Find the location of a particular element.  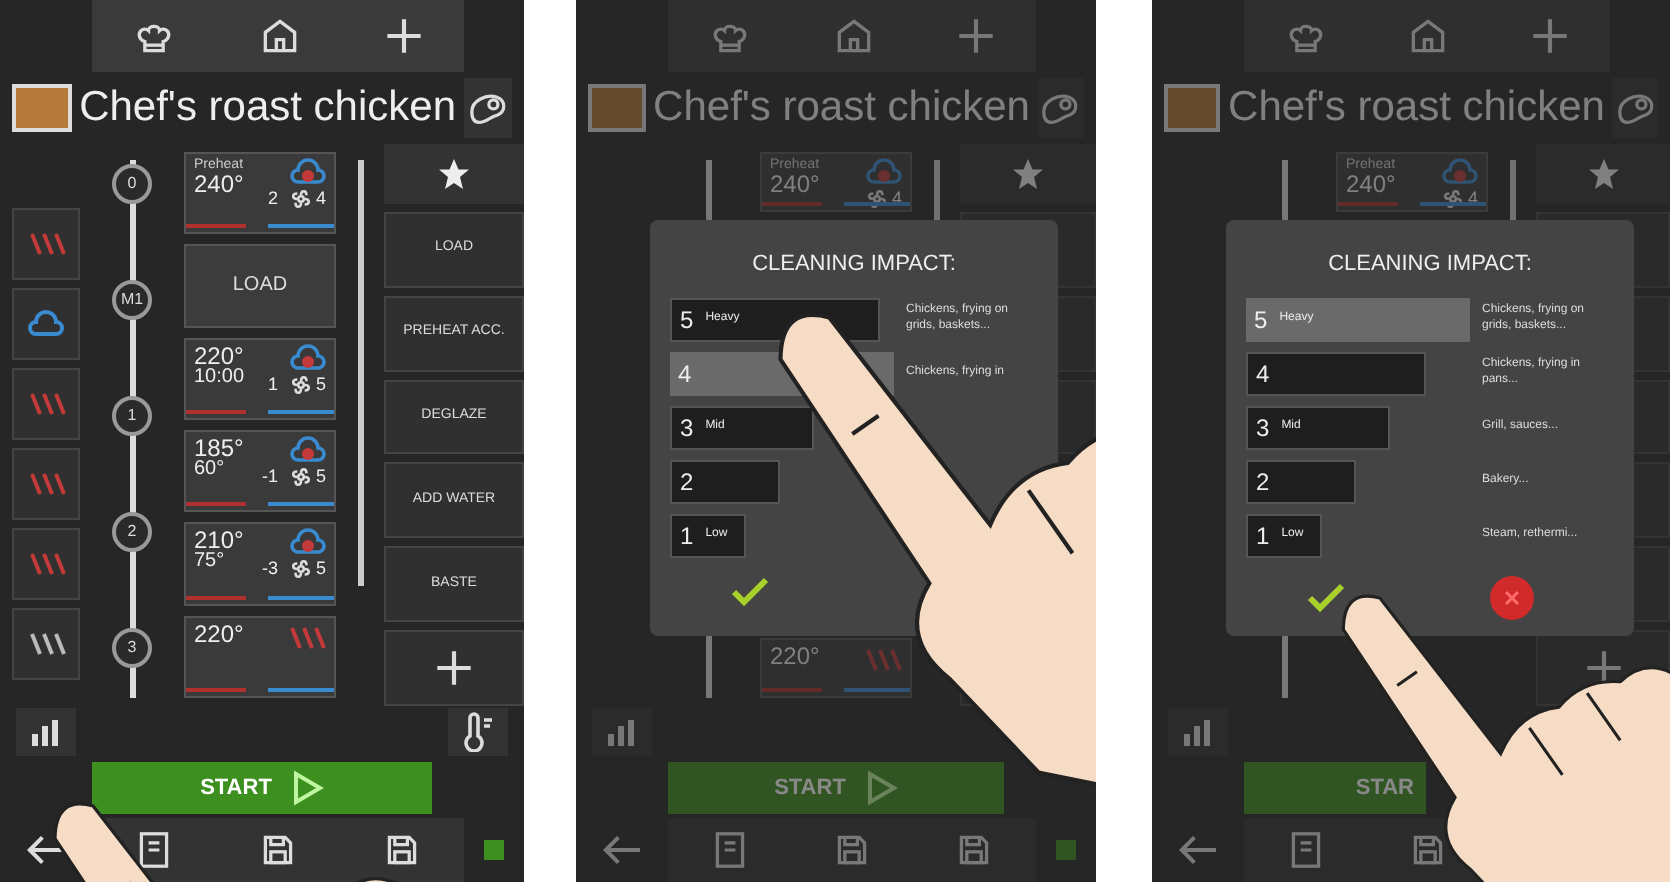

start-button: START is located at coordinates (262, 788).